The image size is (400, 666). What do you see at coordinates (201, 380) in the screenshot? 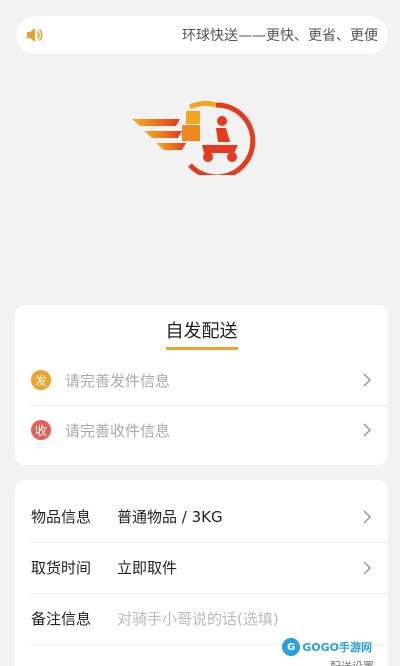
I see `sender-info-row: 发 请完善发件信息` at bounding box center [201, 380].